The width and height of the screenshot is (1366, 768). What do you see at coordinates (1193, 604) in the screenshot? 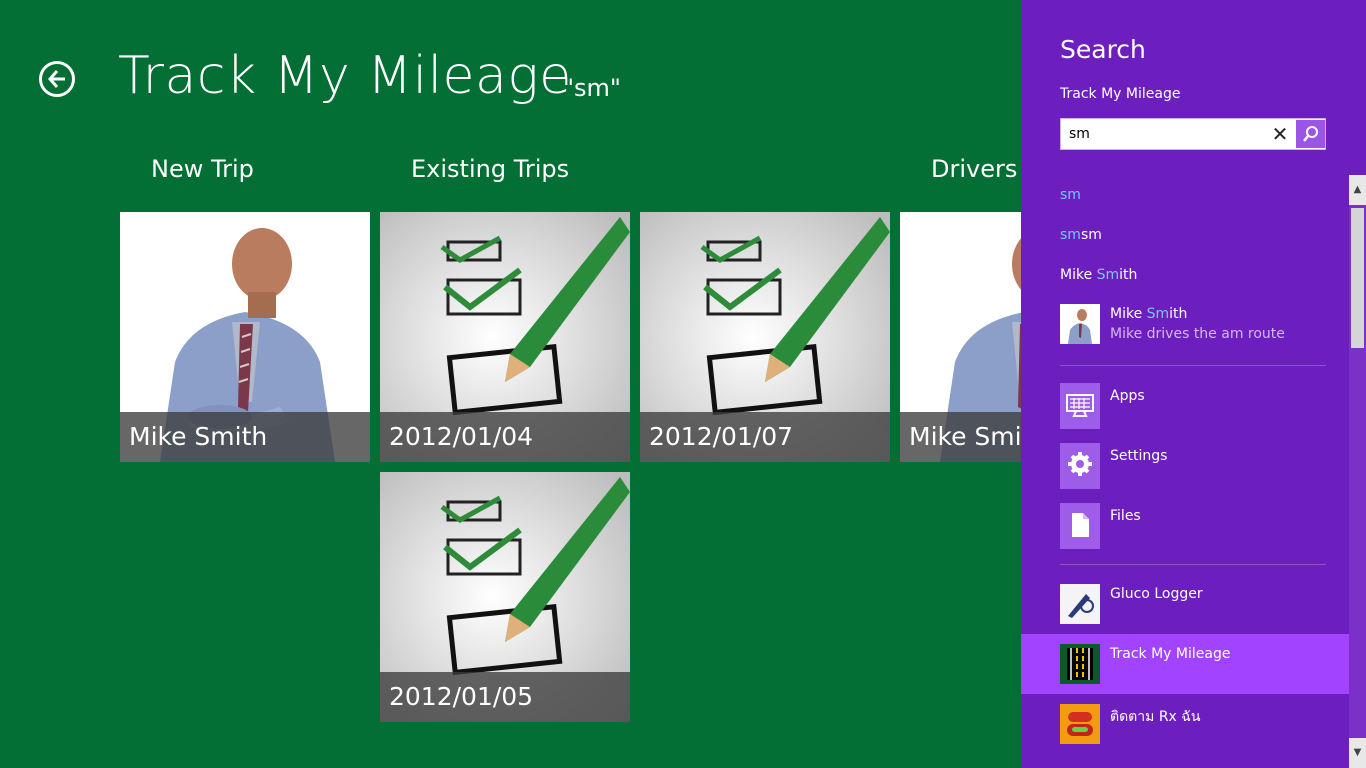
I see `app-item-gluco-logger: Gluco Logger` at bounding box center [1193, 604].